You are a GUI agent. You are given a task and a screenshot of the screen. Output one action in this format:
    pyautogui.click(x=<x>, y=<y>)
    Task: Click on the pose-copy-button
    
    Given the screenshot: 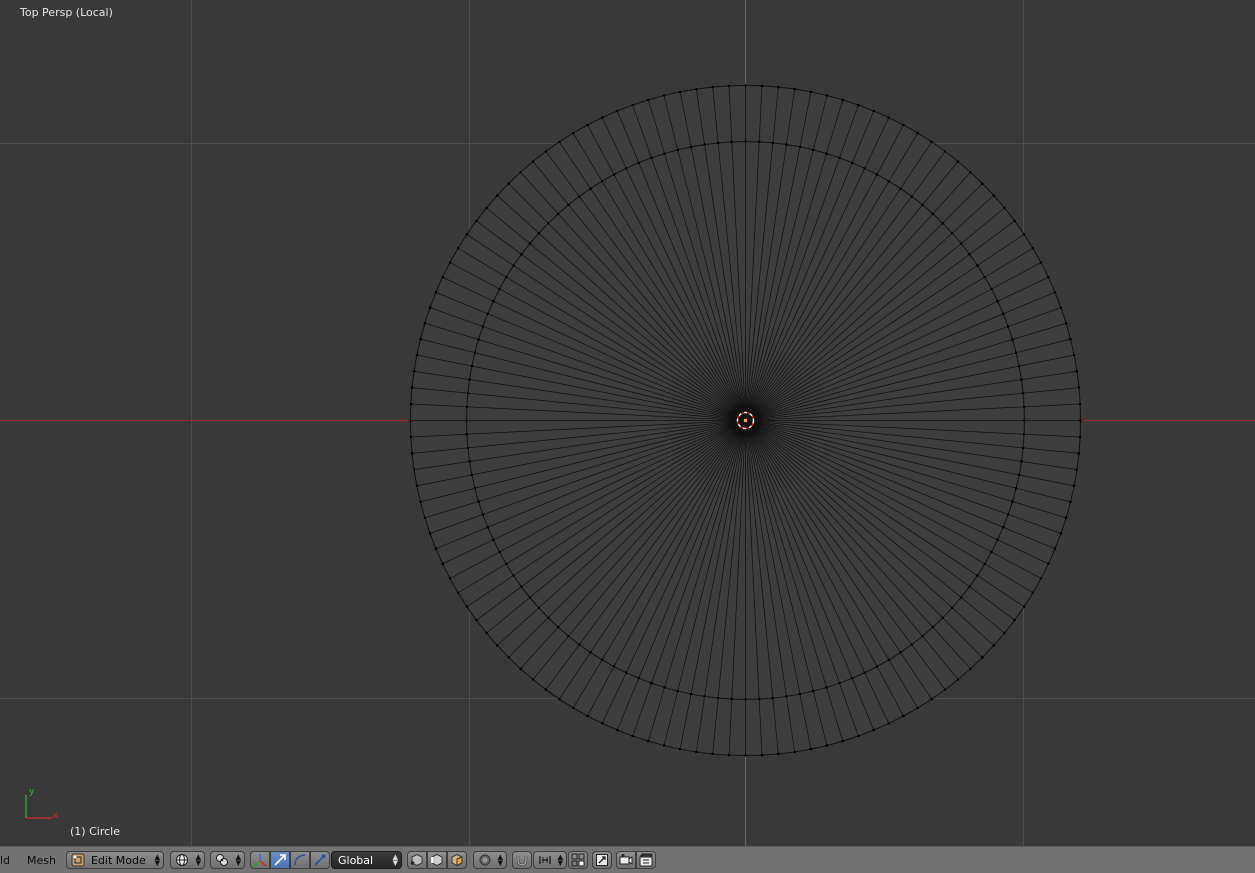 What is the action you would take?
    pyautogui.click(x=602, y=860)
    